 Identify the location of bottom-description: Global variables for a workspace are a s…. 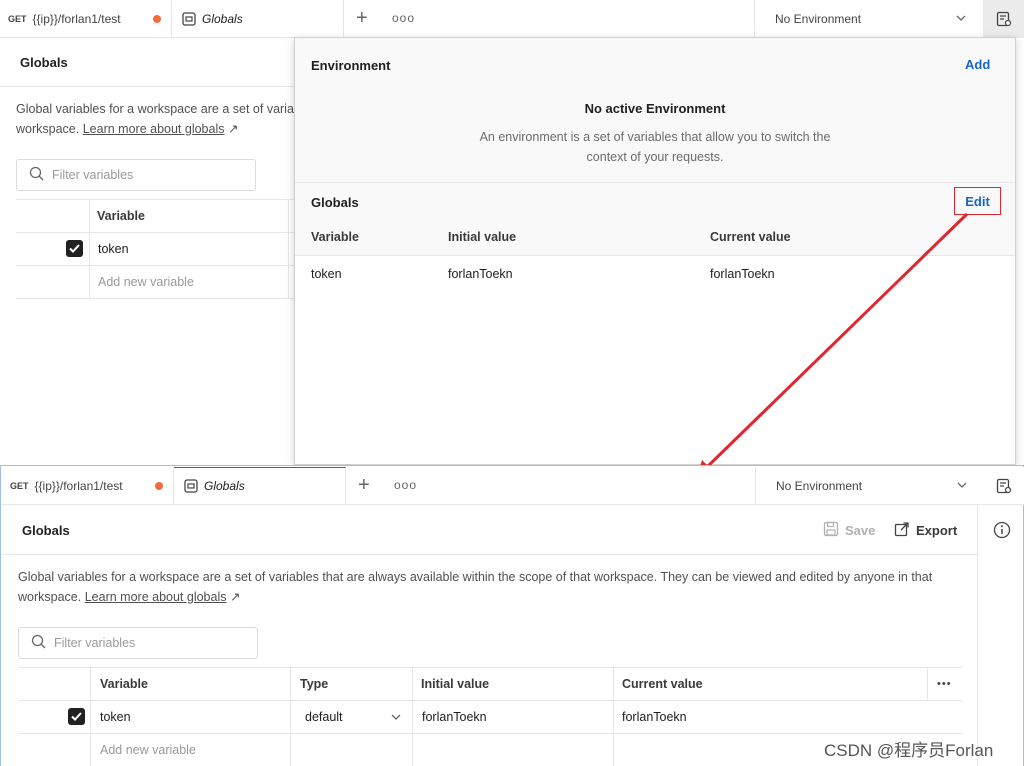
(493, 587).